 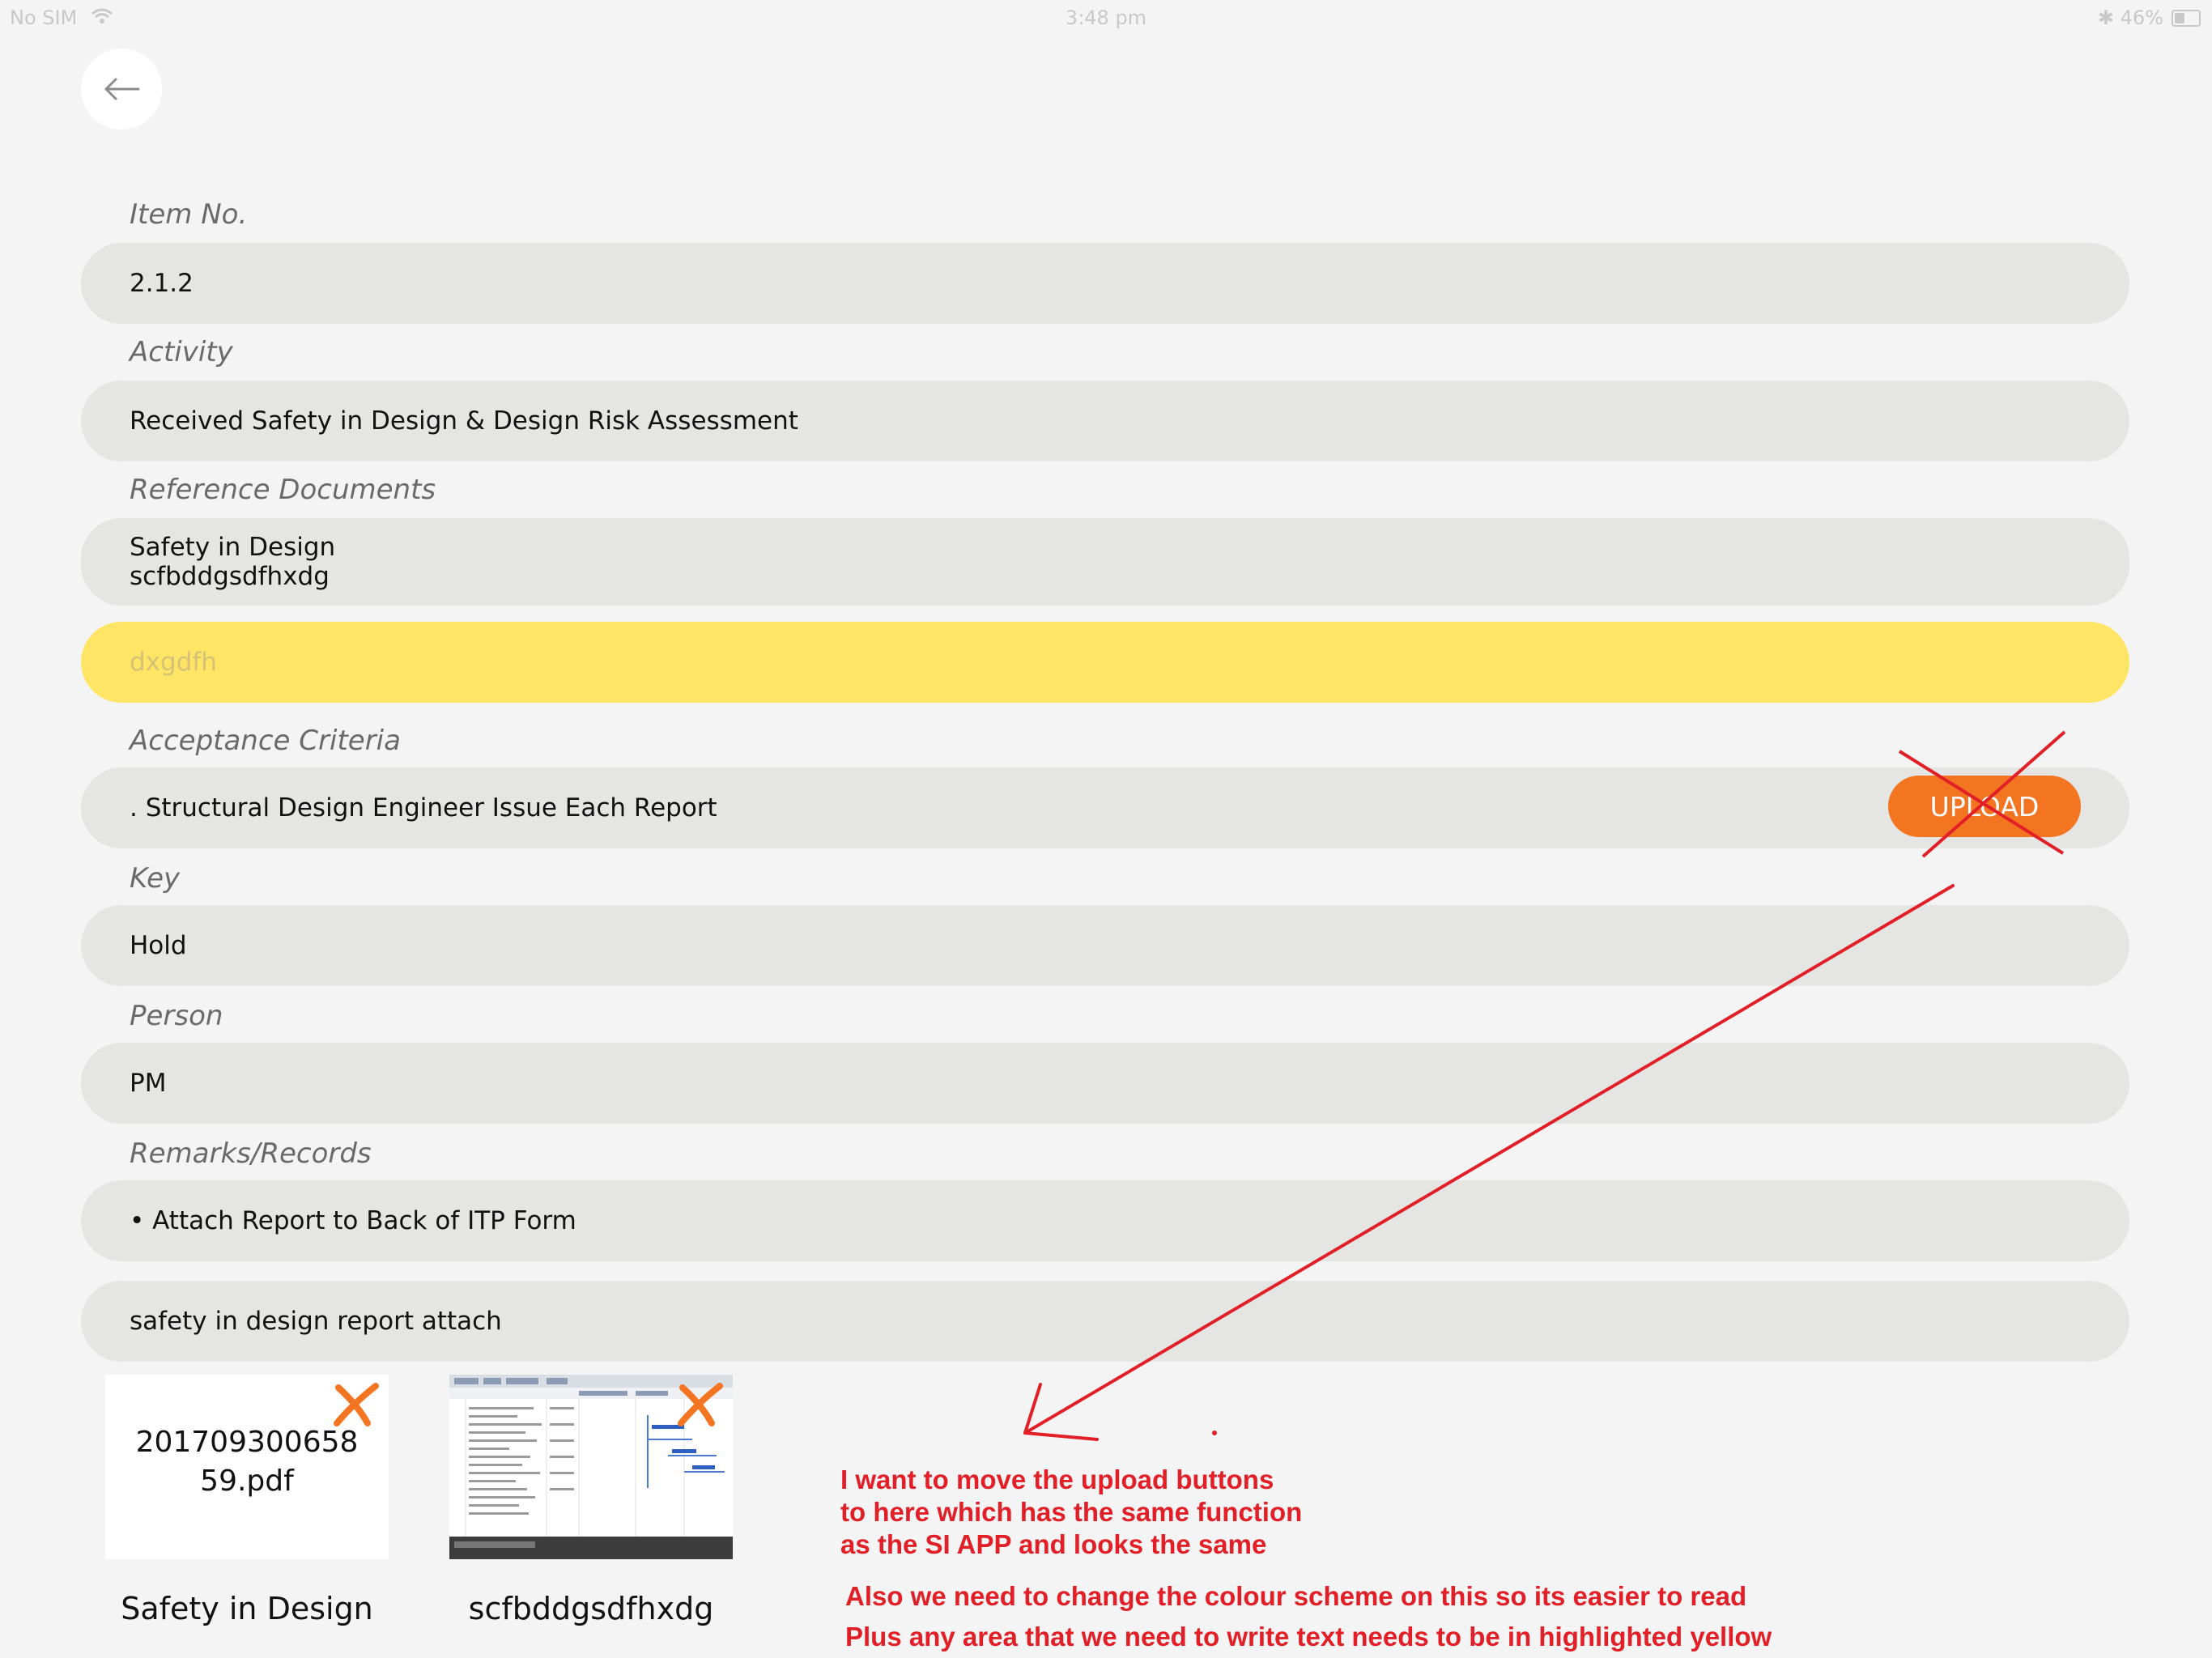 I want to click on bluetooth-icon: ✱, so click(x=2106, y=17).